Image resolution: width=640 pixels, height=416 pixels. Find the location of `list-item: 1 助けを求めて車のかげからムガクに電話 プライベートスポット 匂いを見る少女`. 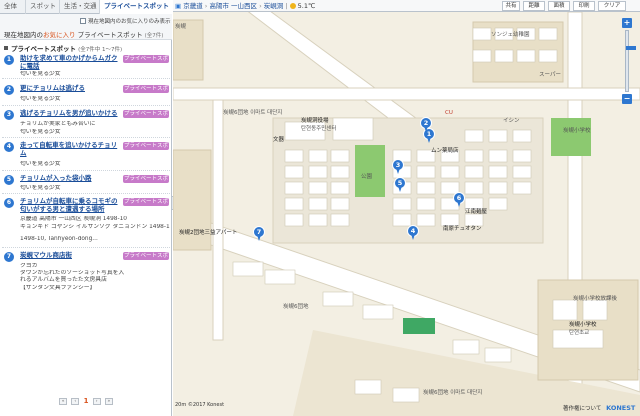

list-item: 1 助けを求めて車のかげからムガクに電話 プライベートスポット 匂いを見る少女 is located at coordinates (86, 66).